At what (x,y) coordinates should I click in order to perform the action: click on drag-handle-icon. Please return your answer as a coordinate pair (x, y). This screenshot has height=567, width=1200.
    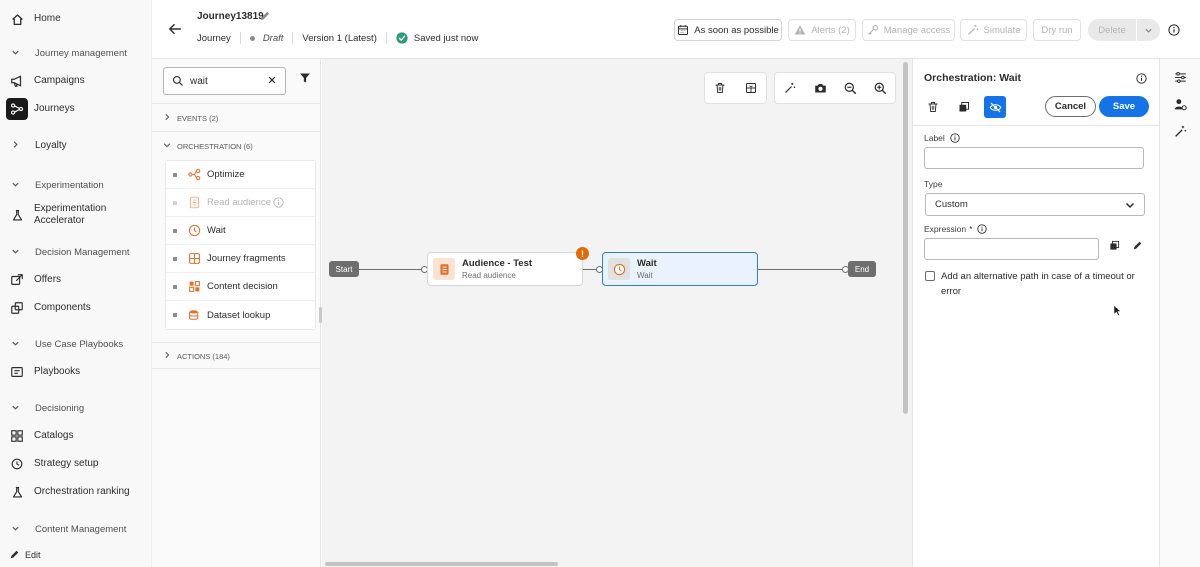
    Looking at the image, I should click on (175, 230).